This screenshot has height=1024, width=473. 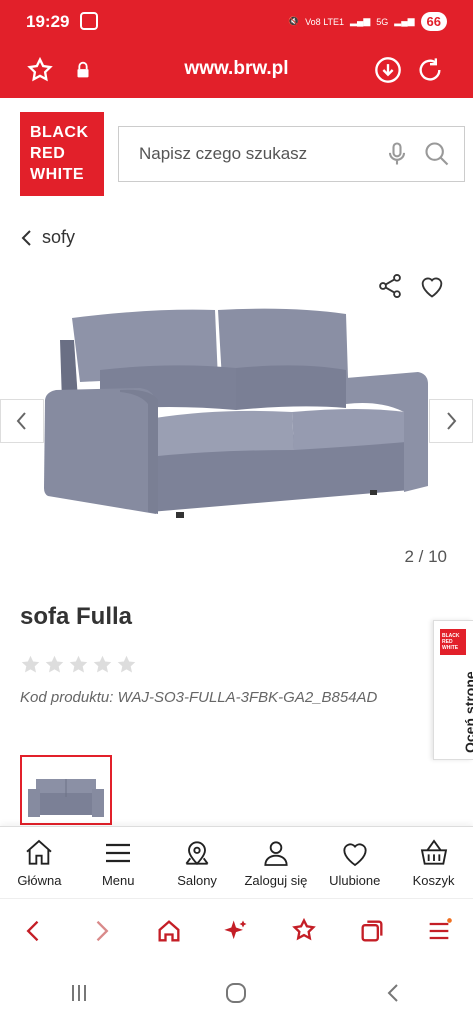 I want to click on browser-toolbar, so click(x=236, y=930).